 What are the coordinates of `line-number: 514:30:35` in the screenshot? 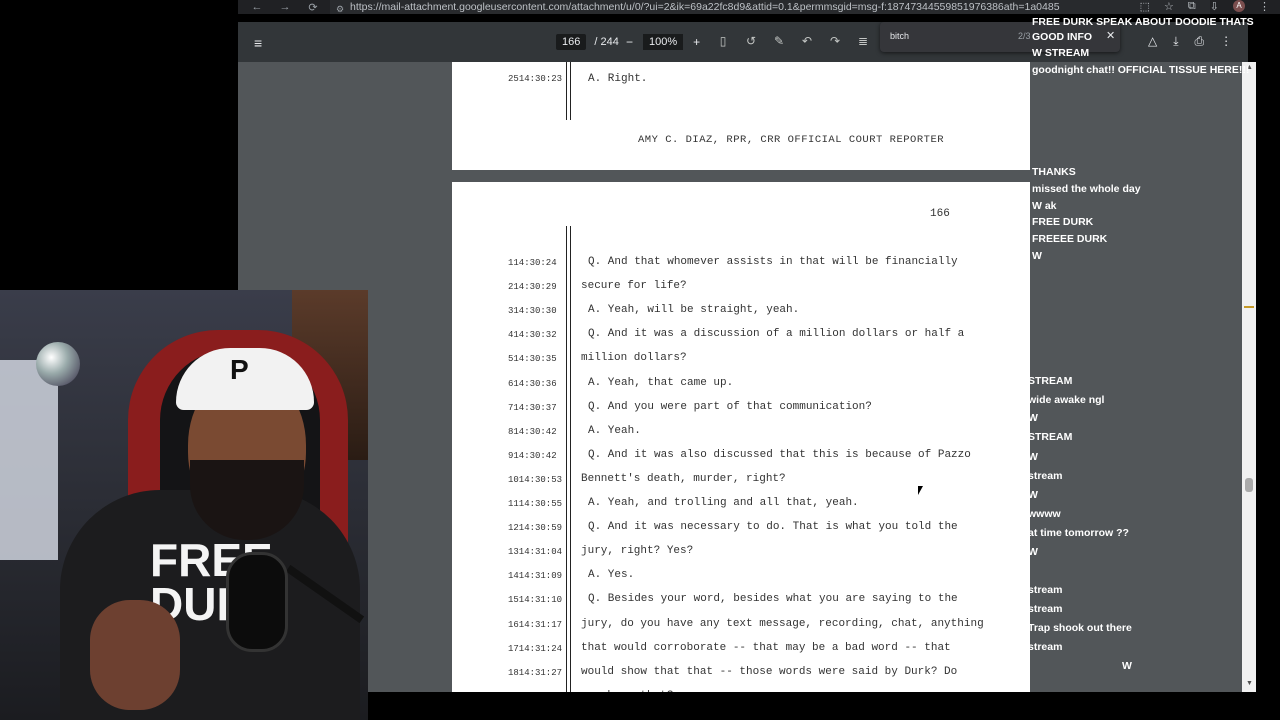 It's located at (532, 359).